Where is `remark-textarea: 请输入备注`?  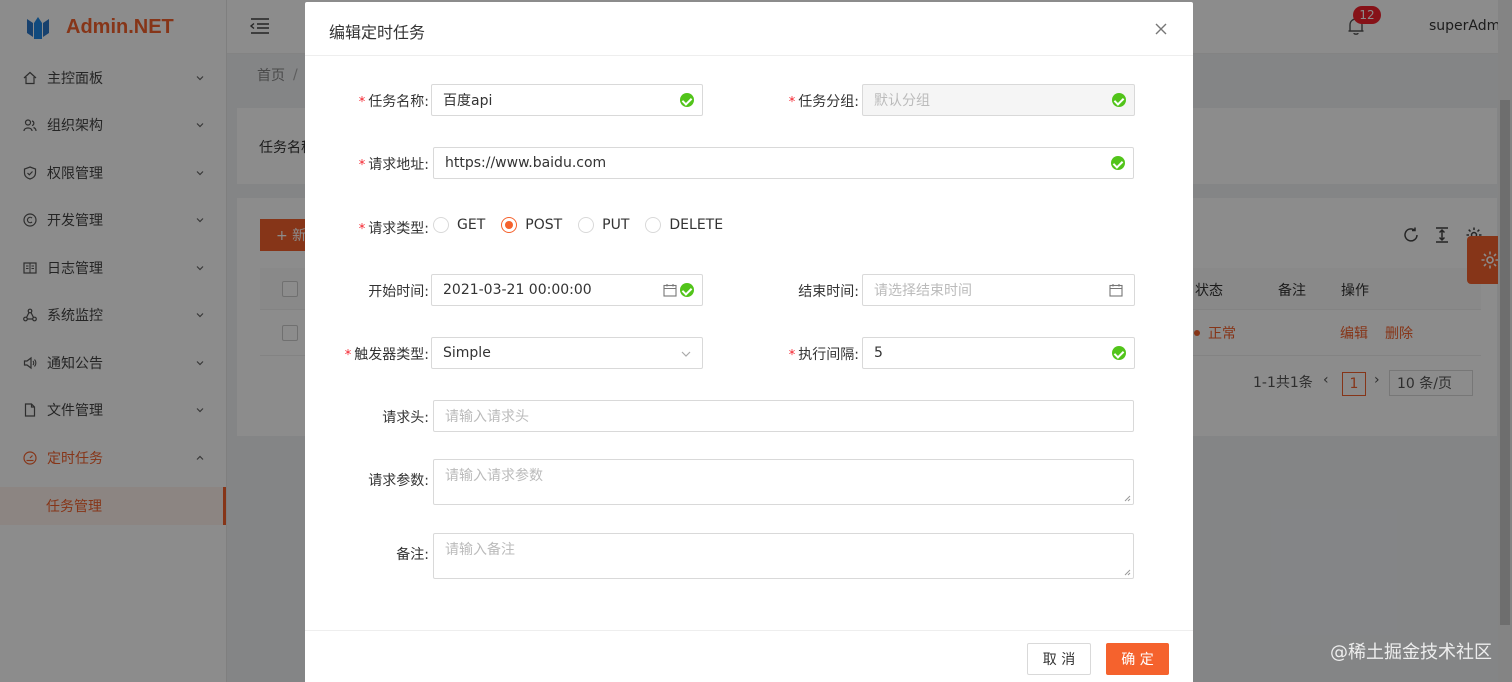
remark-textarea: 请输入备注 is located at coordinates (783, 556).